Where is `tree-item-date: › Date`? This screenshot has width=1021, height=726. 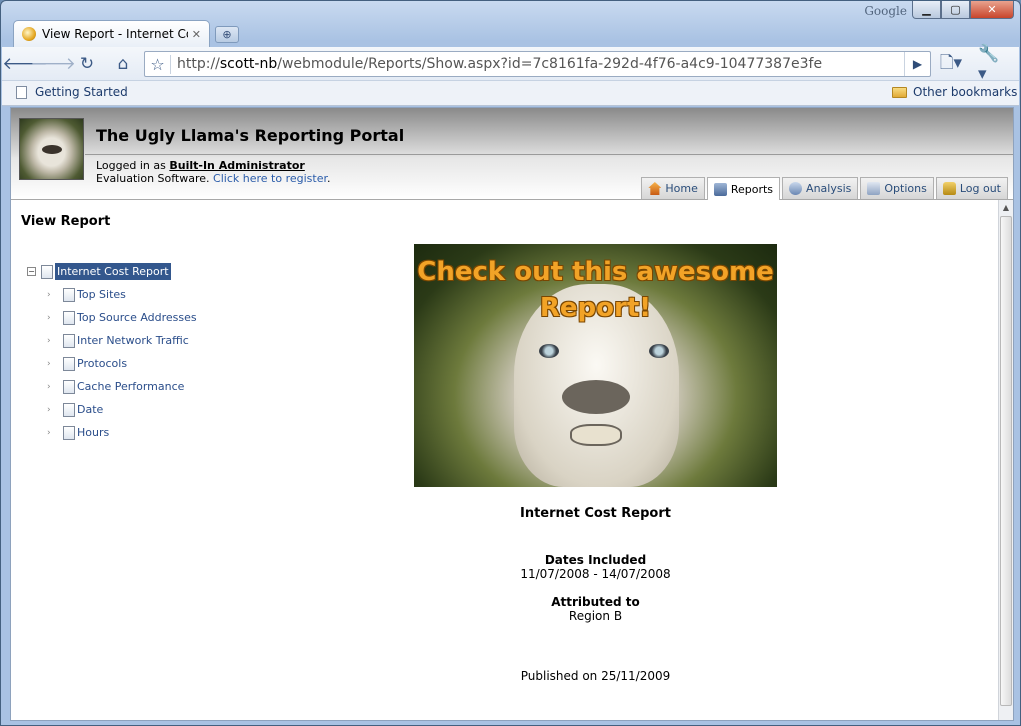
tree-item-date: › Date is located at coordinates (122, 409).